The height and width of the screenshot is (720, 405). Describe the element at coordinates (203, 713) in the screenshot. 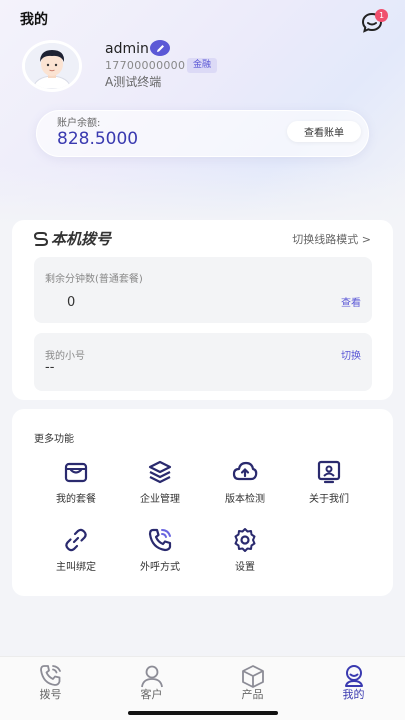

I see `home-indicator` at that location.